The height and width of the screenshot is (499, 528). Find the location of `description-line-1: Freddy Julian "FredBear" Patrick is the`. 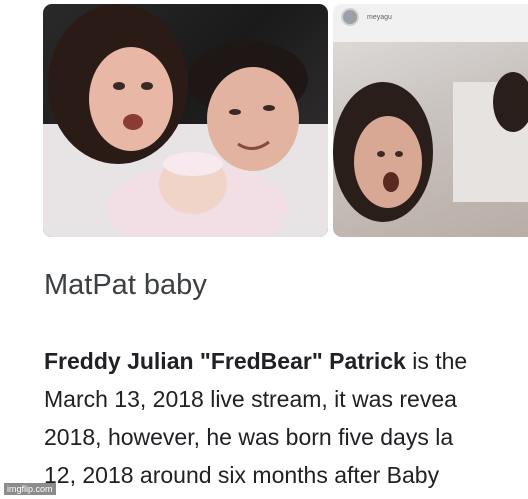

description-line-1: Freddy Julian "FredBear" Patrick is the is located at coordinates (286, 361).